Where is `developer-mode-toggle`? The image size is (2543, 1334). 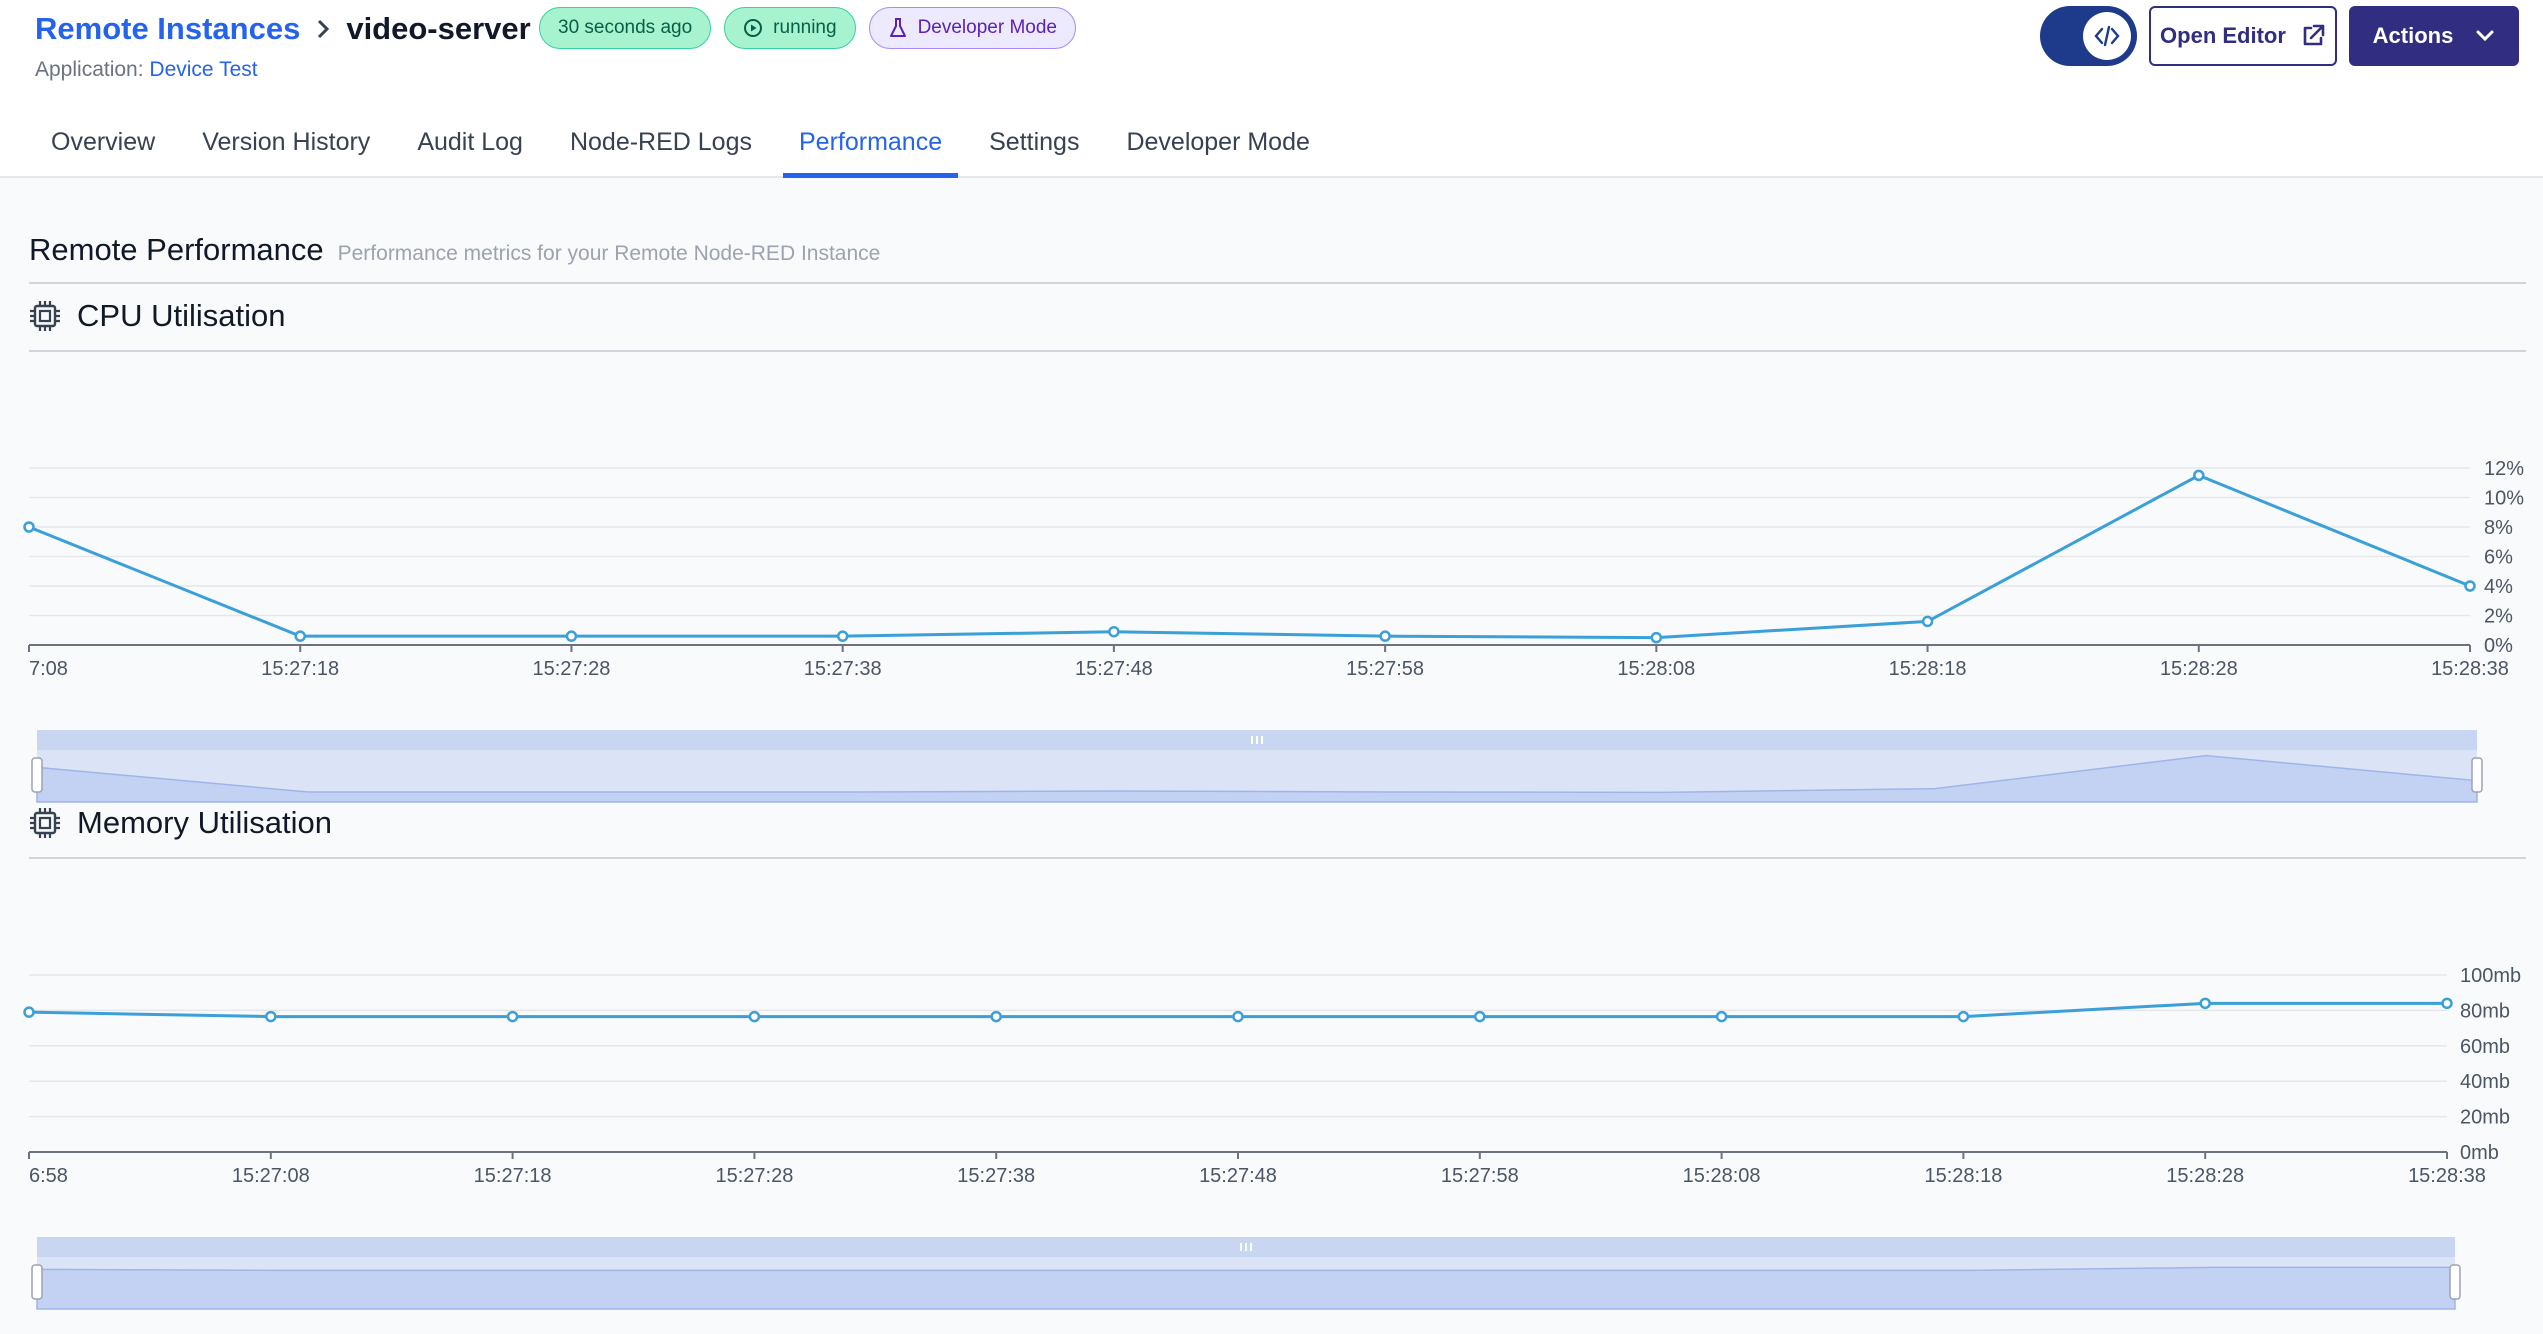 developer-mode-toggle is located at coordinates (2088, 36).